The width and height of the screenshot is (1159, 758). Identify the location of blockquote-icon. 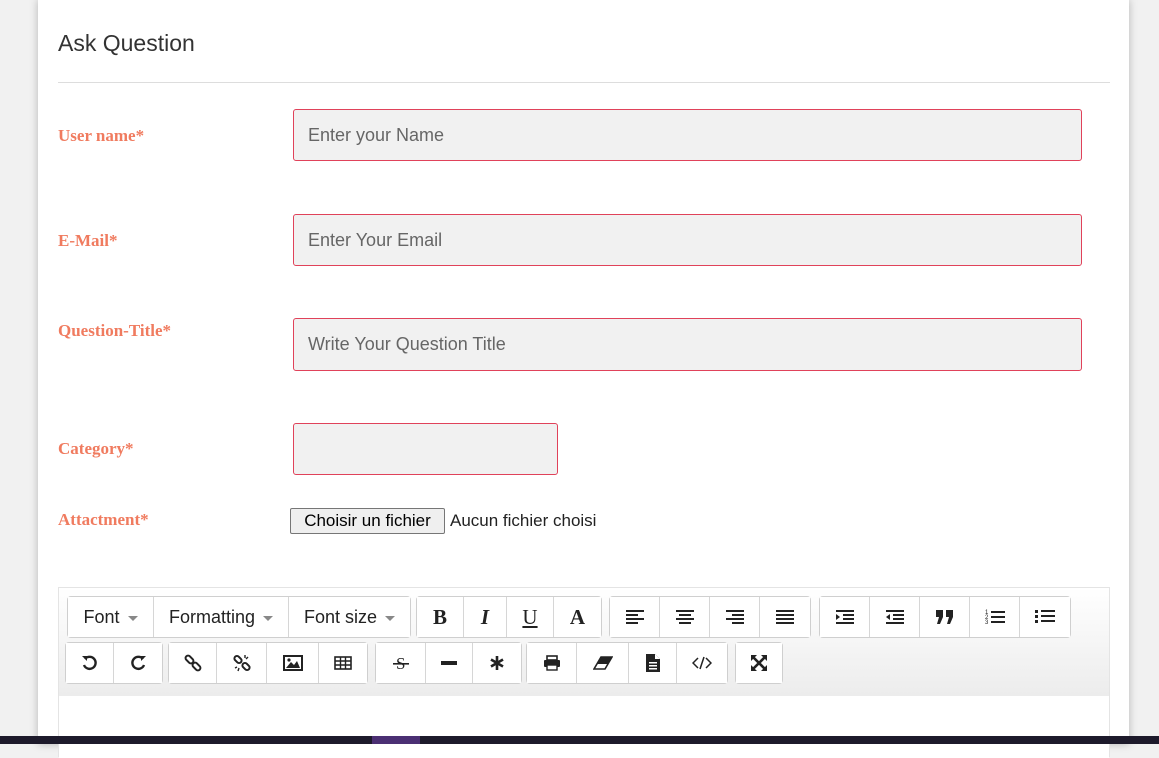
(944, 617).